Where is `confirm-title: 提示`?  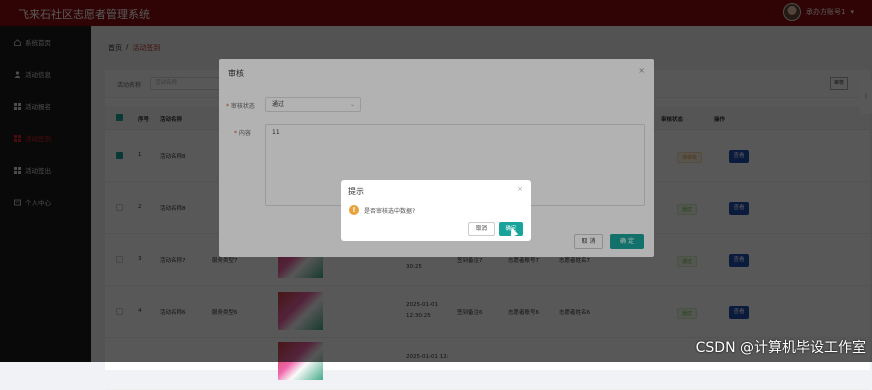
confirm-title: 提示 is located at coordinates (356, 191).